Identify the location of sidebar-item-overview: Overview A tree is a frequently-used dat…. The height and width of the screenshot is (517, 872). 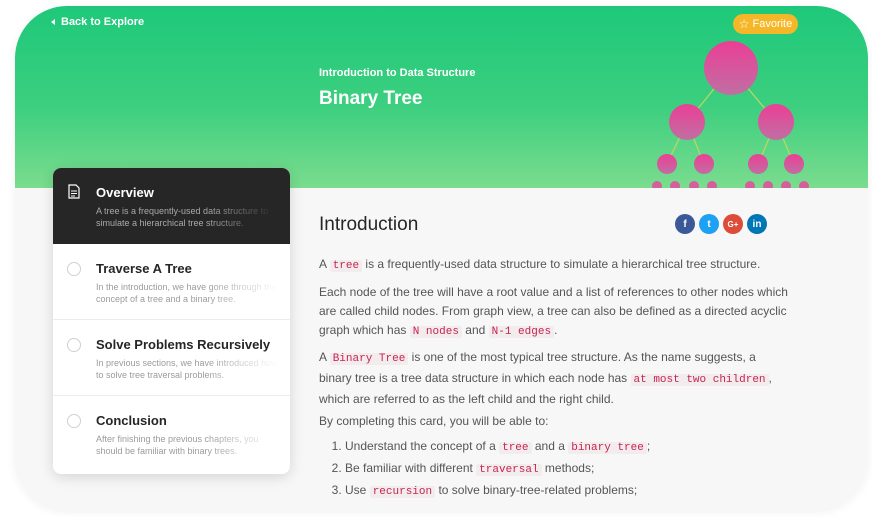
(171, 206).